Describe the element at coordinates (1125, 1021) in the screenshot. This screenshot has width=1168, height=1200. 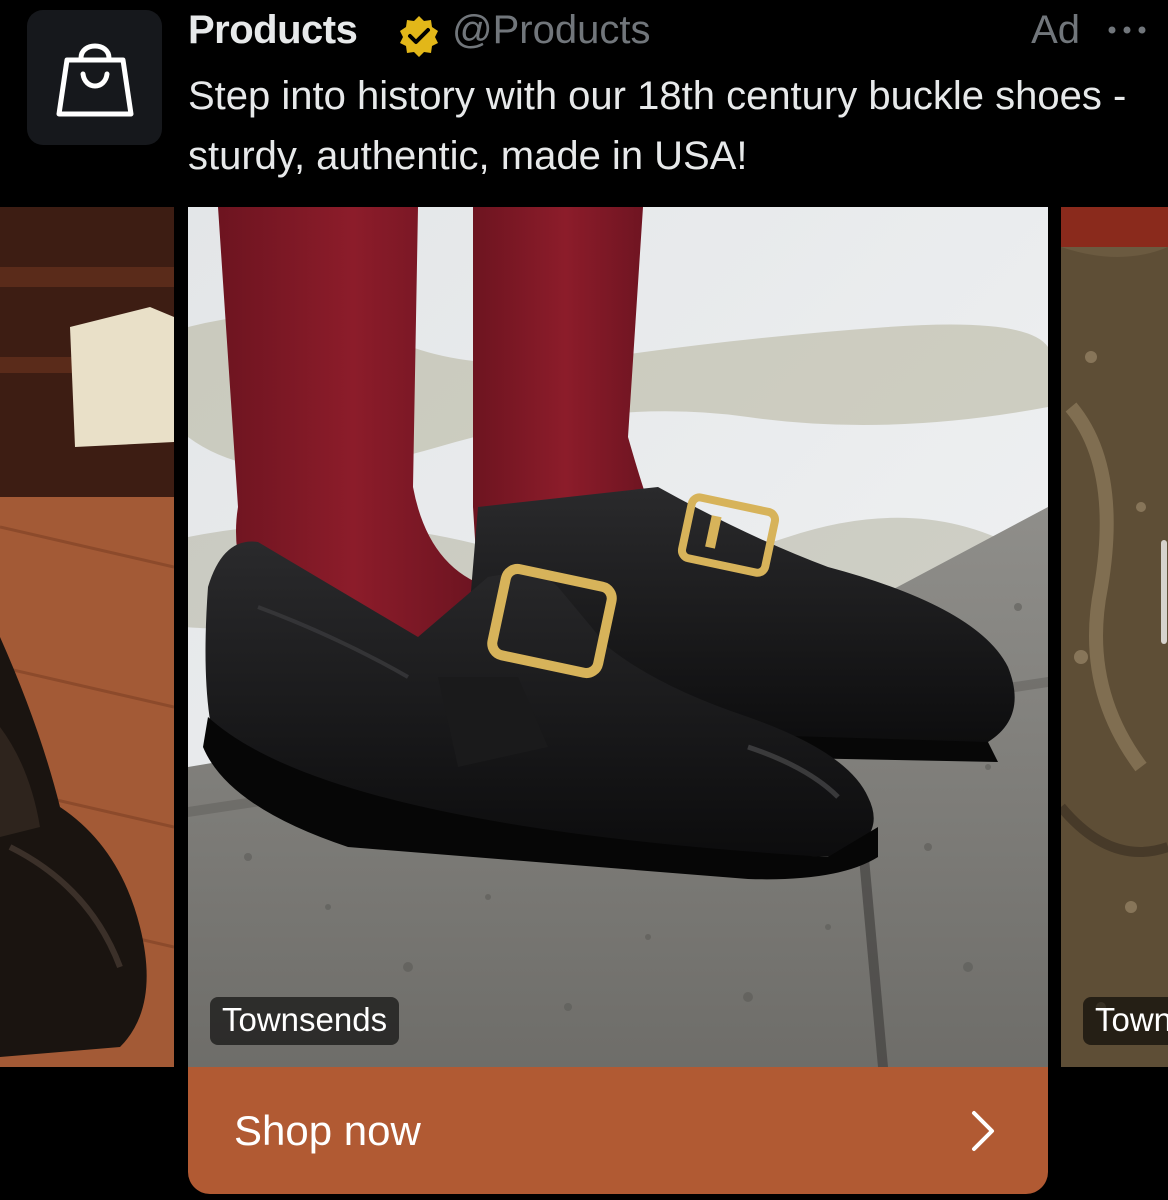
I see `source-label-next: Town` at that location.